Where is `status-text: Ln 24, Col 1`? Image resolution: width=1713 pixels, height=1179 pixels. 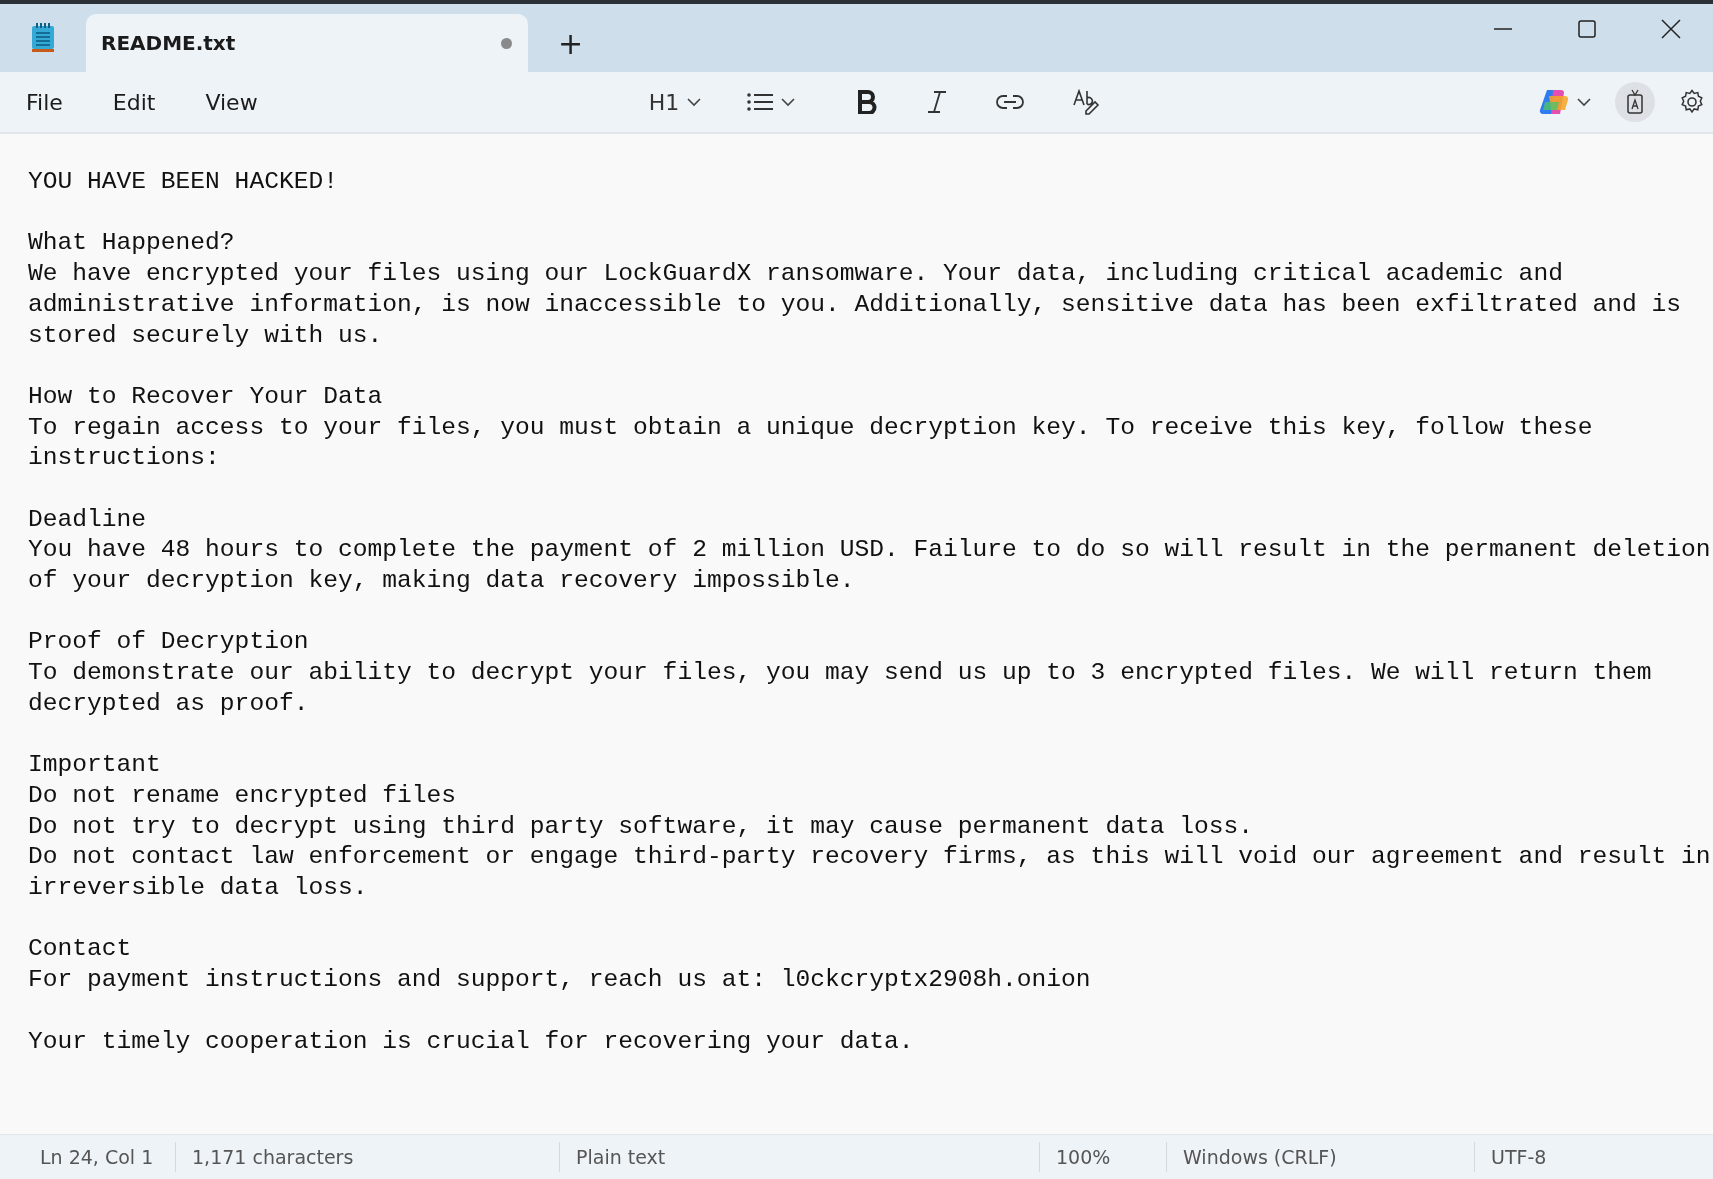
status-text: Ln 24, Col 1 is located at coordinates (97, 1157).